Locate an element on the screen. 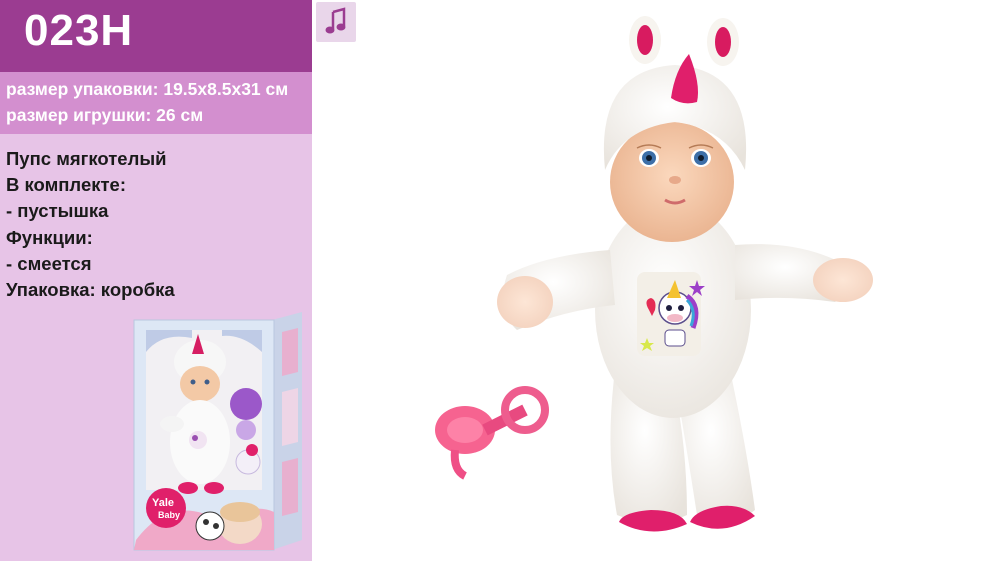 Image resolution: width=1000 pixels, height=561 pixels. toy-size: размер игрушки: 26 см is located at coordinates (105, 115).